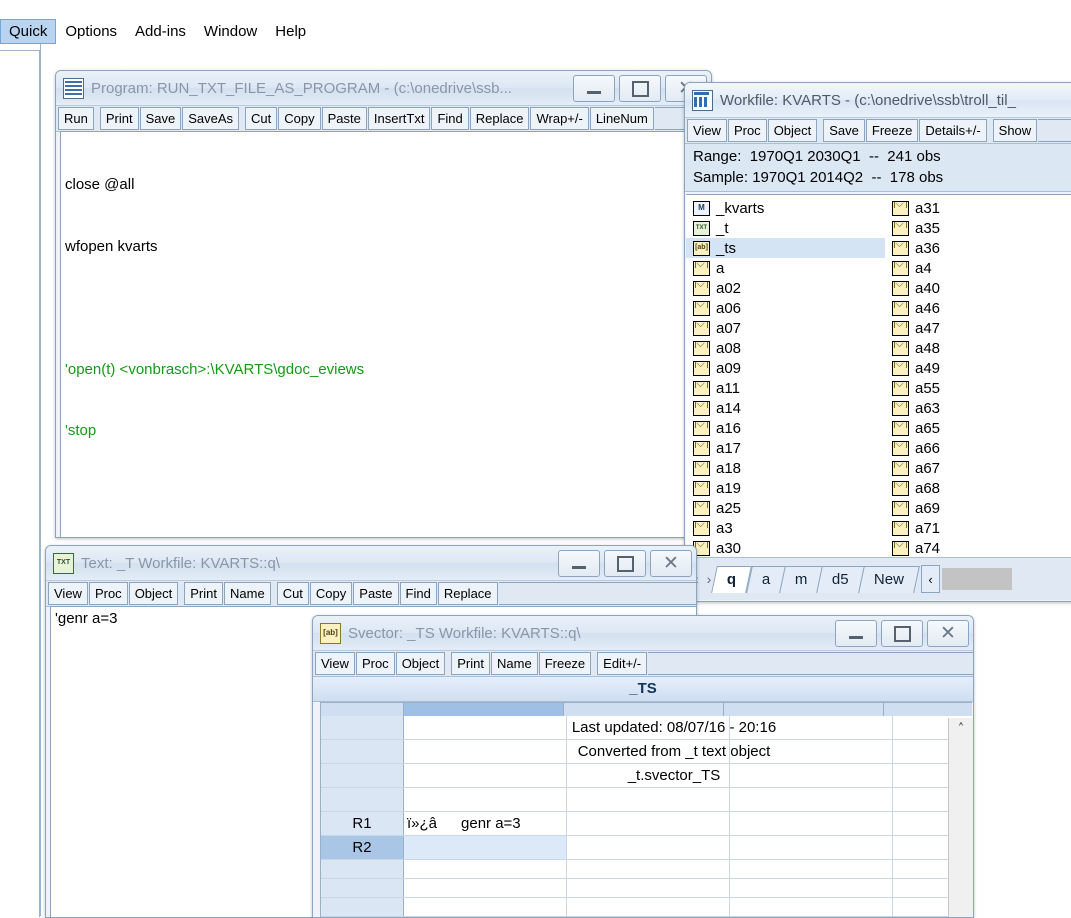  What do you see at coordinates (76, 118) in the screenshot?
I see `toolbar-button-run: Run` at bounding box center [76, 118].